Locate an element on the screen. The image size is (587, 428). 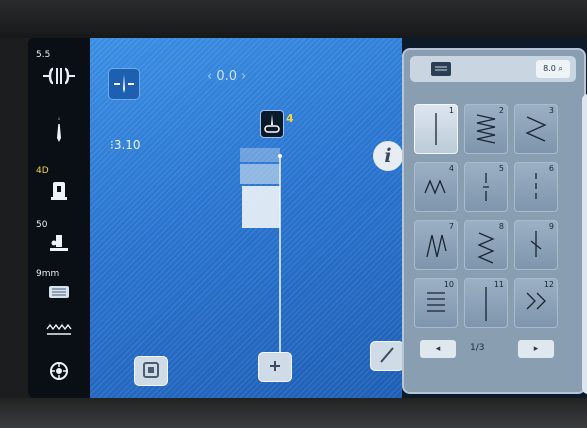
search-label: 8.0 is located at coordinates (549, 68).